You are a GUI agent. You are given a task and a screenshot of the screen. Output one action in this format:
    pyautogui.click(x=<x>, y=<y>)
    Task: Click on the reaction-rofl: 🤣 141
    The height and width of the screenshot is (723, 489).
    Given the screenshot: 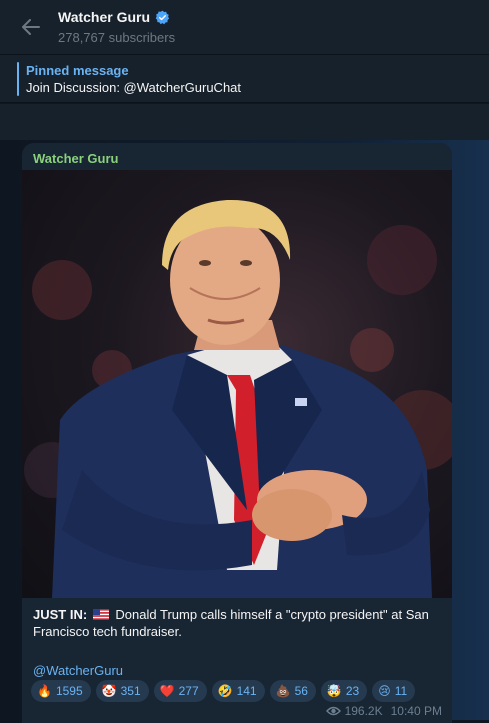 What is the action you would take?
    pyautogui.click(x=238, y=691)
    